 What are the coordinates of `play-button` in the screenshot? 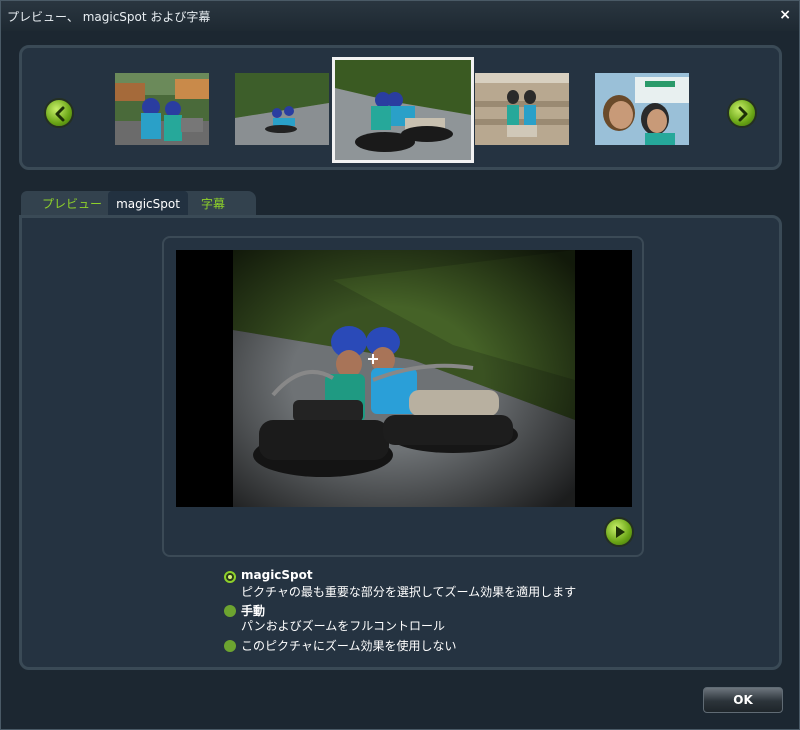 It's located at (619, 532).